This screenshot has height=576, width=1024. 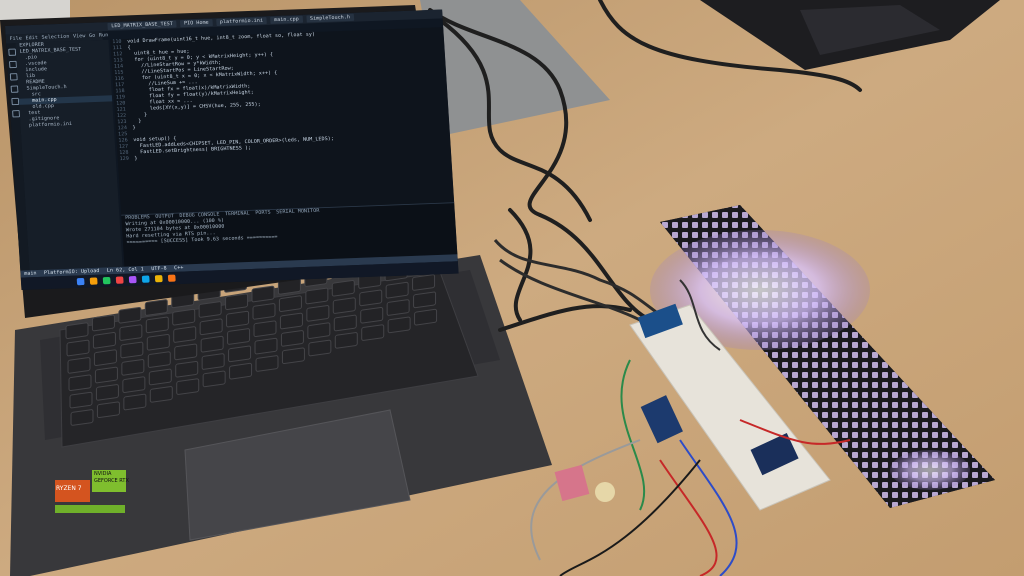 What do you see at coordinates (15, 39) in the screenshot?
I see `menu-item: File` at bounding box center [15, 39].